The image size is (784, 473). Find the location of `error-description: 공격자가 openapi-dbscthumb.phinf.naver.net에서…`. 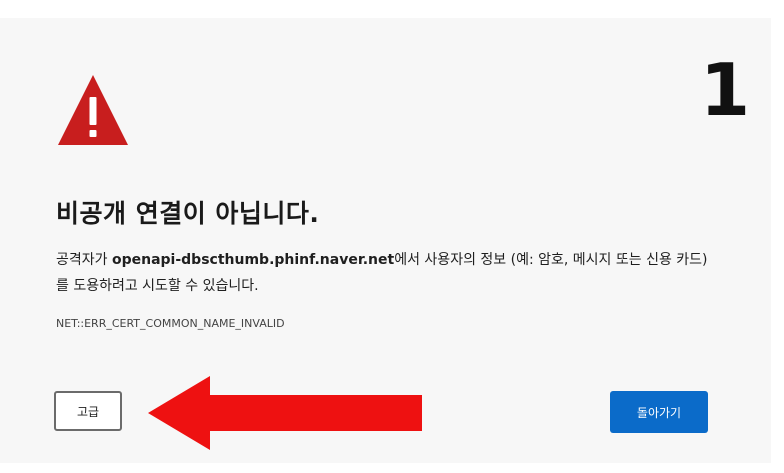

error-description: 공격자가 openapi-dbscthumb.phinf.naver.net에서… is located at coordinates (386, 273).